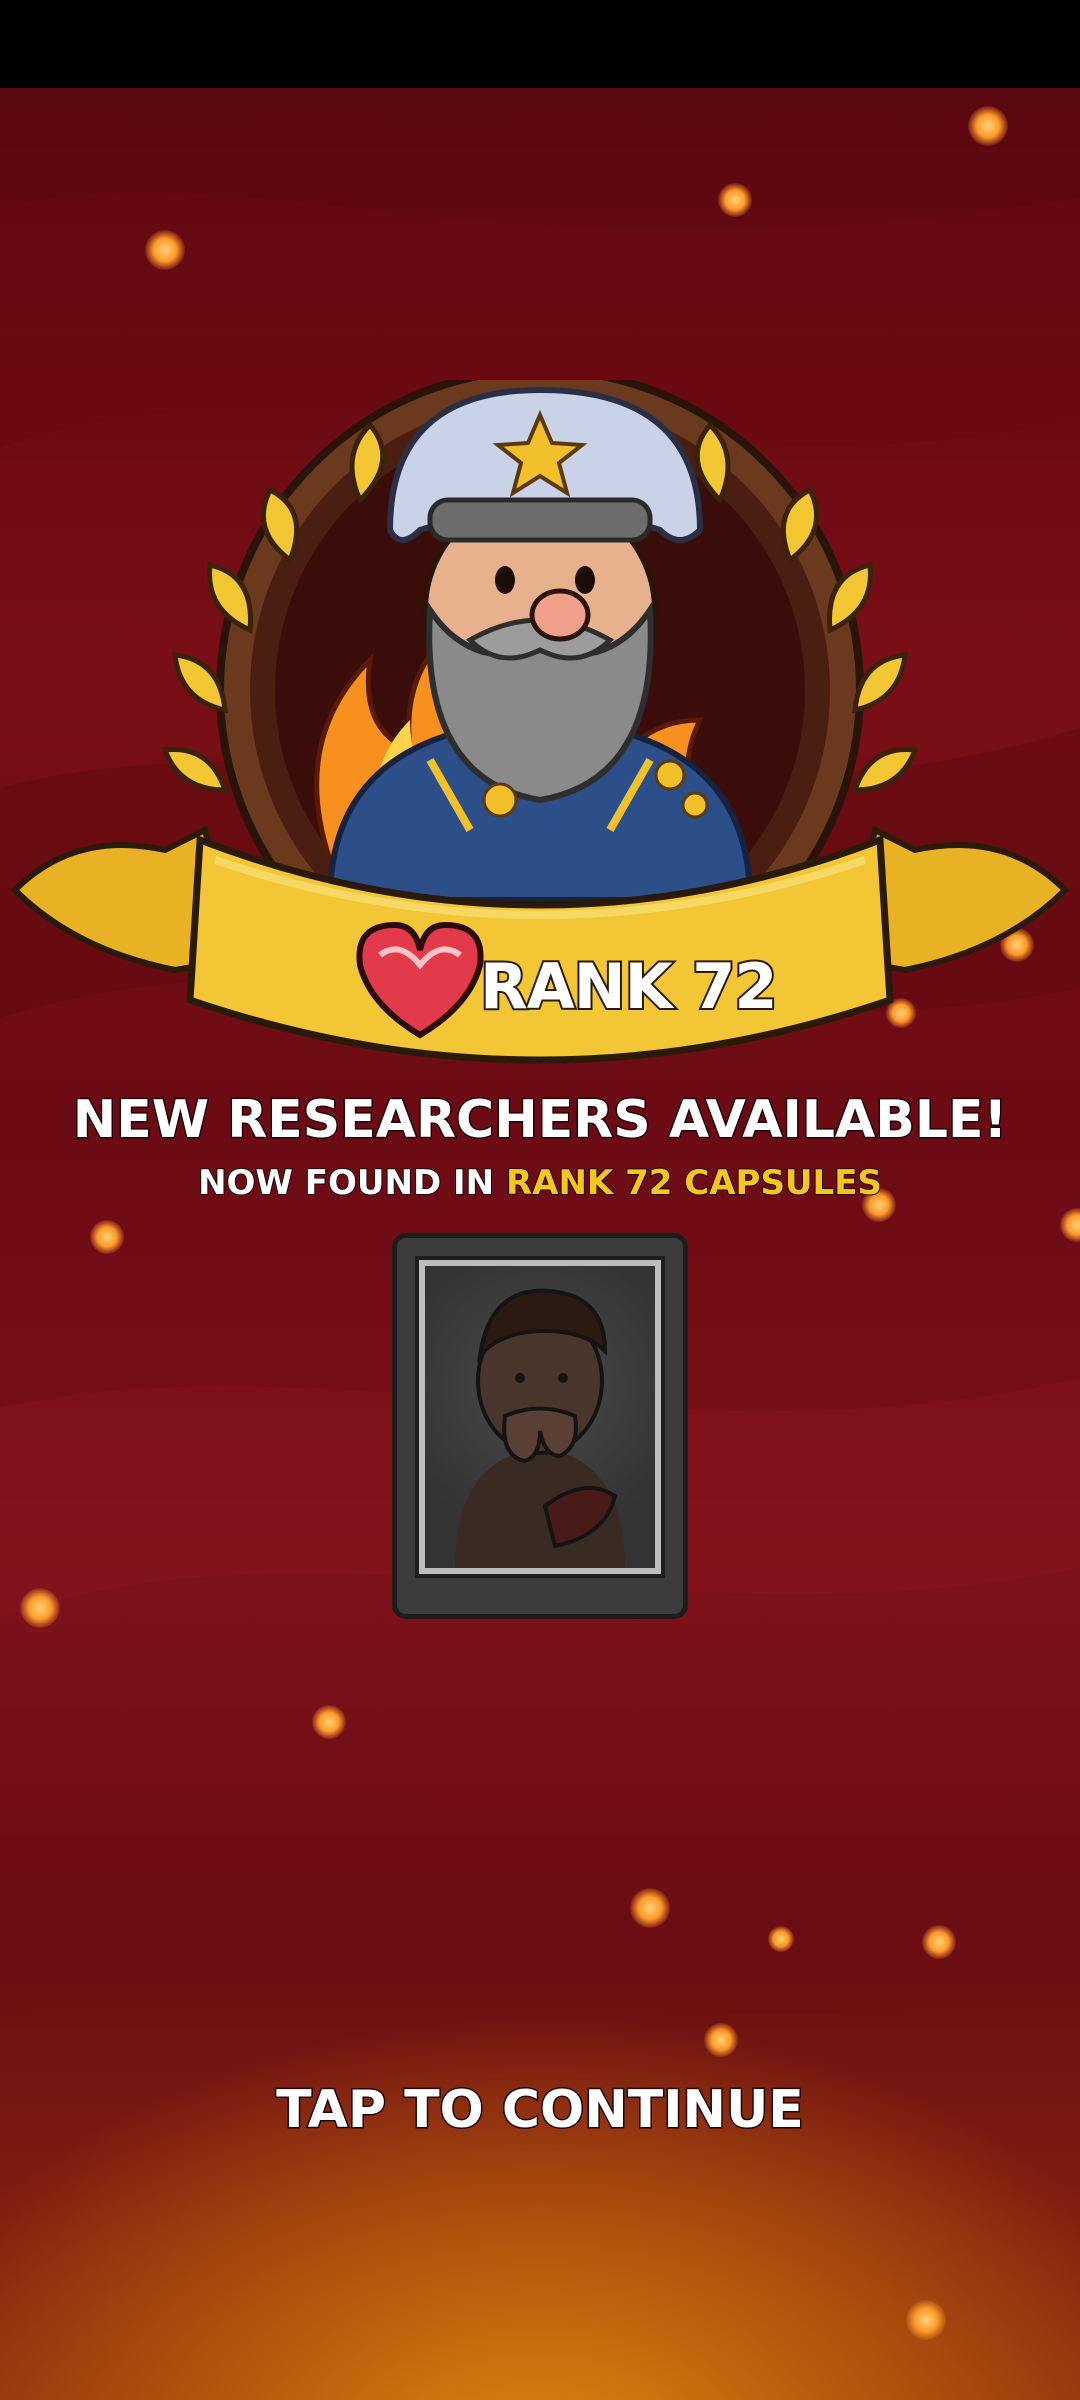 The width and height of the screenshot is (1080, 2400). I want to click on subline-prefix: NOW FOUND IN, so click(351, 1183).